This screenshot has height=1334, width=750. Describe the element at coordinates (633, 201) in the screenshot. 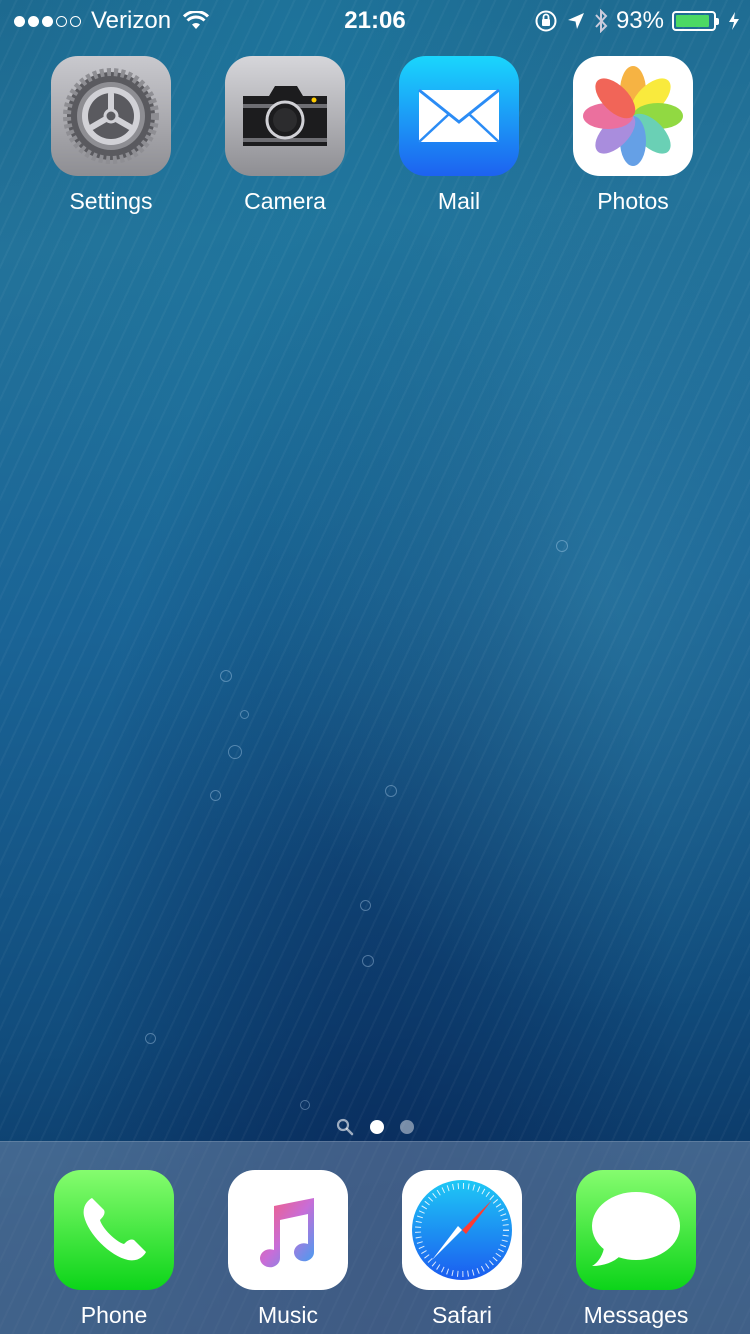

I see `app-label: Photos` at that location.